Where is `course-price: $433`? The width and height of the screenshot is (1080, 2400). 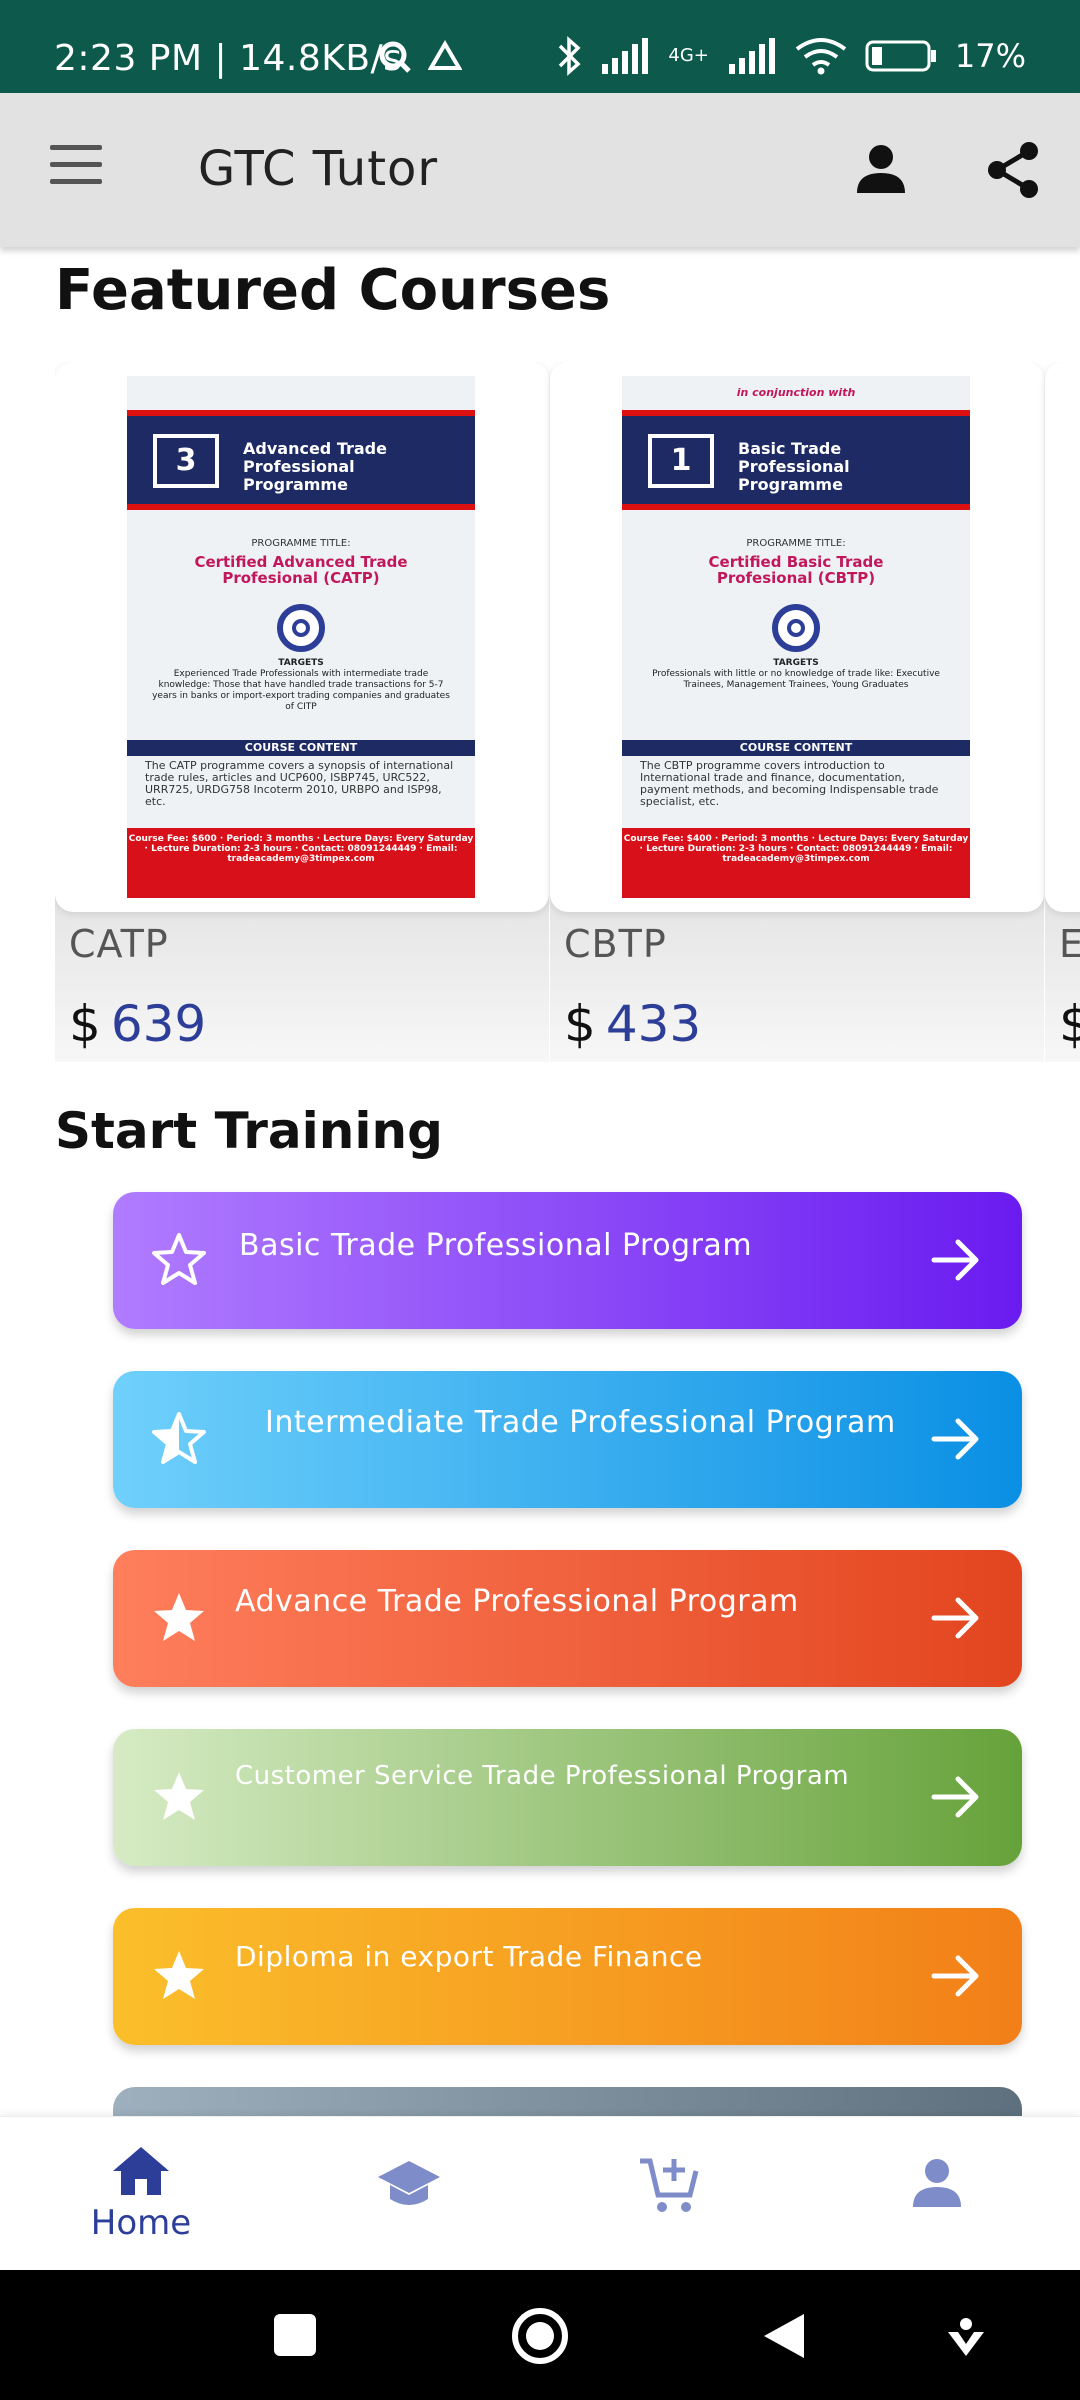
course-price: $433 is located at coordinates (633, 1024).